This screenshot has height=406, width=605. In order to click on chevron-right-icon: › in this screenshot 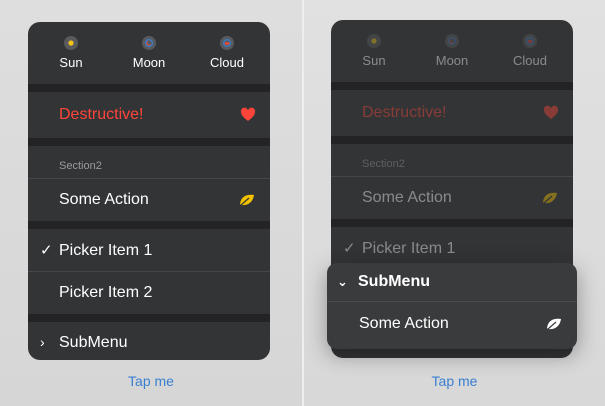, I will do `click(42, 342)`.